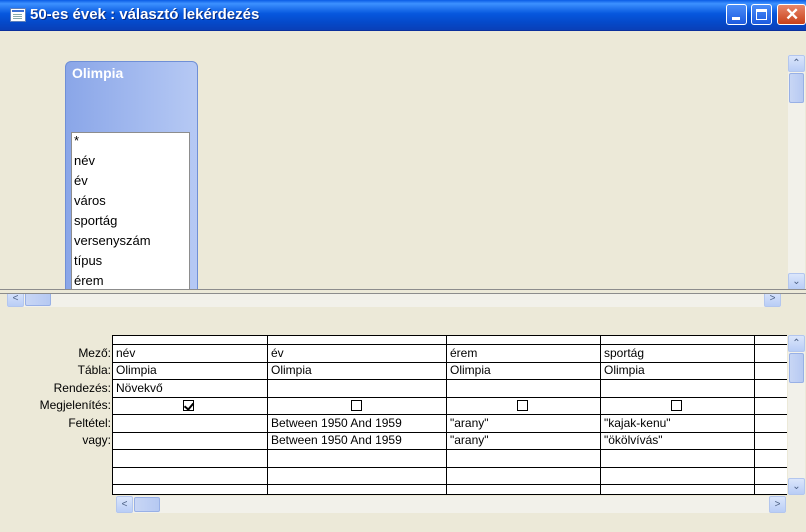  Describe the element at coordinates (796, 88) in the screenshot. I see `upper-vscroll-thumb` at that location.